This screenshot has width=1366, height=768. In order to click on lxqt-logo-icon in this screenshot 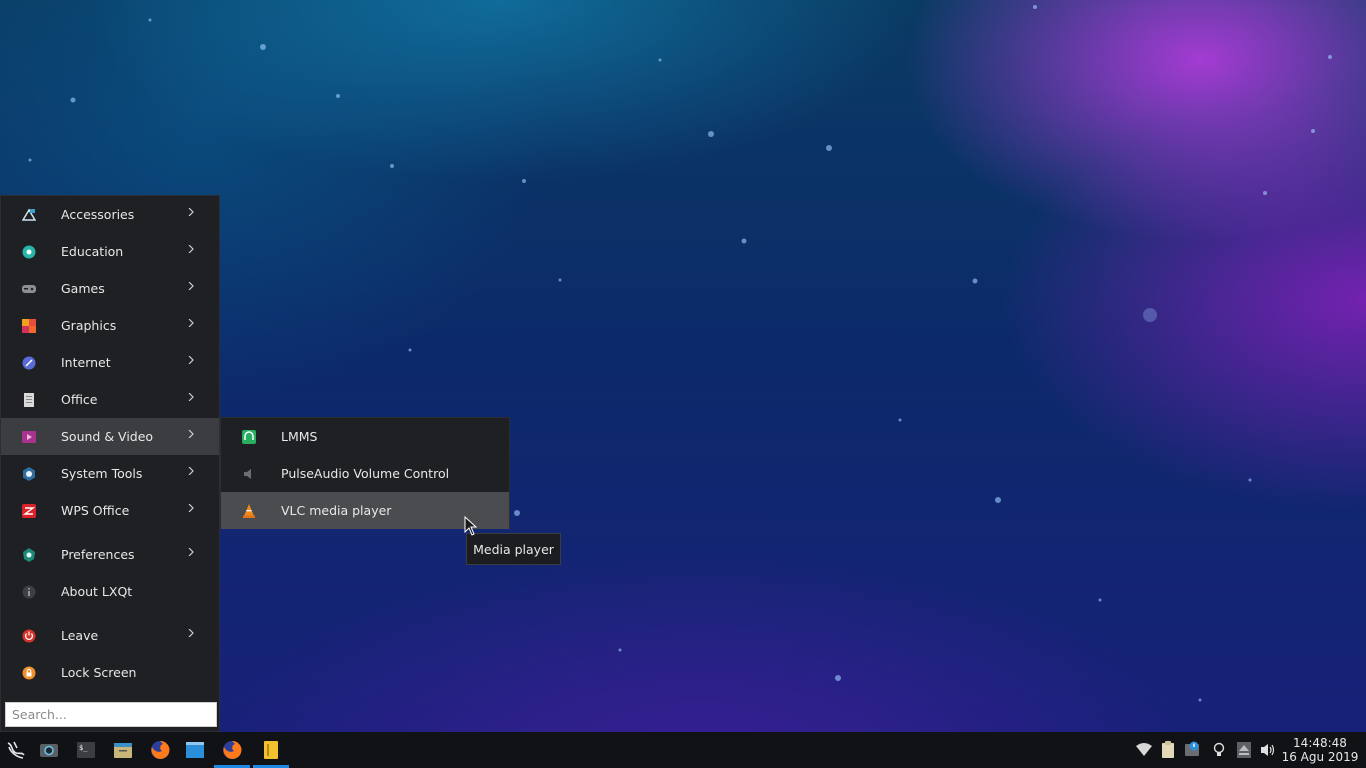, I will do `click(16, 750)`.